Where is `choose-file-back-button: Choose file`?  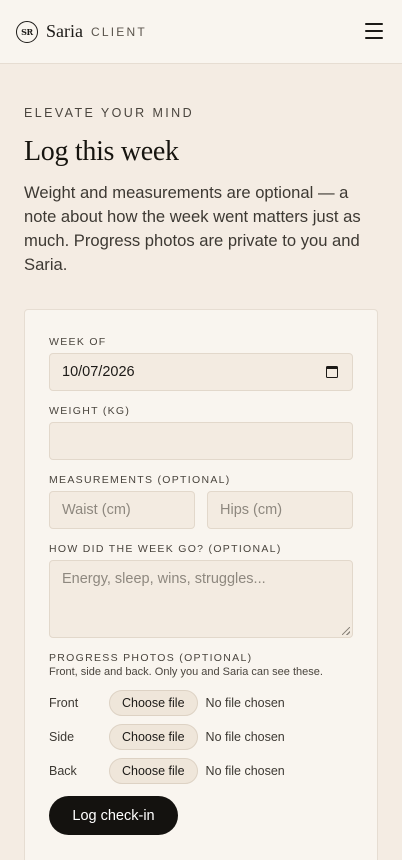 choose-file-back-button: Choose file is located at coordinates (153, 771).